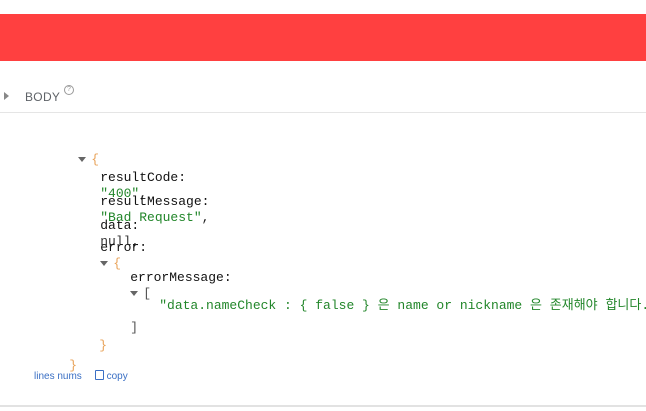 This screenshot has width=646, height=411. I want to click on top-gap, so click(323, 7).